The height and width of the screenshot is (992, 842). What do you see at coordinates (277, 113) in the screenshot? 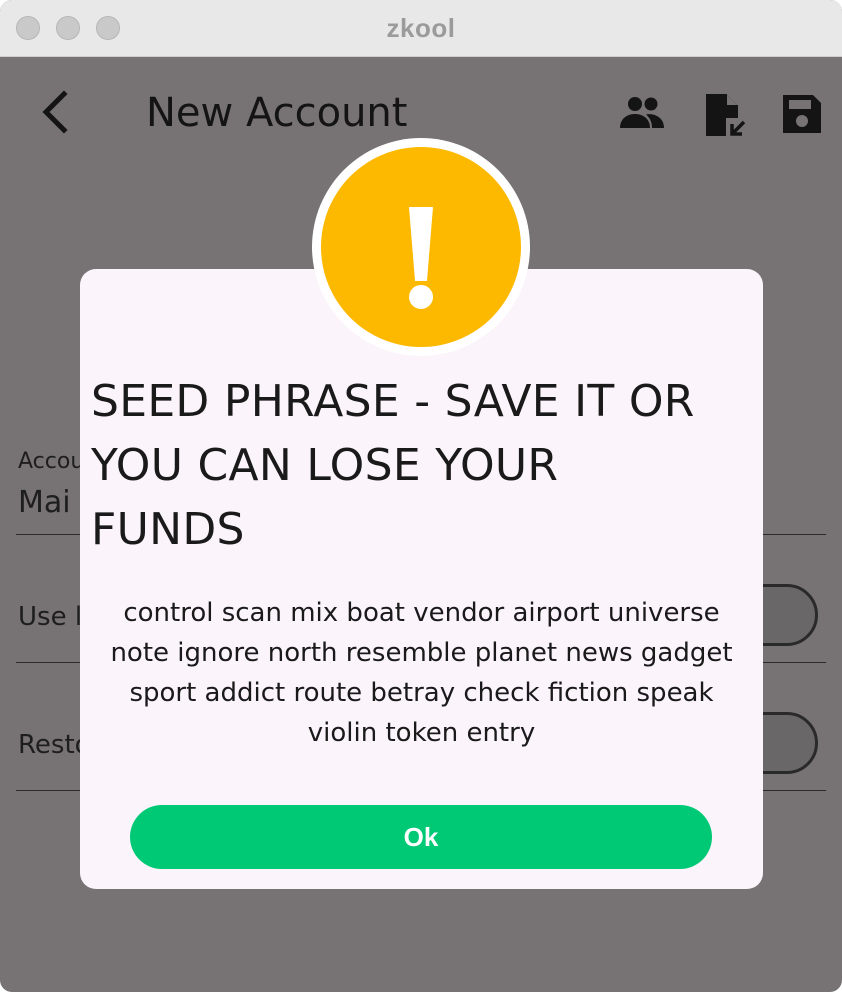
I see `page-title: New Account` at bounding box center [277, 113].